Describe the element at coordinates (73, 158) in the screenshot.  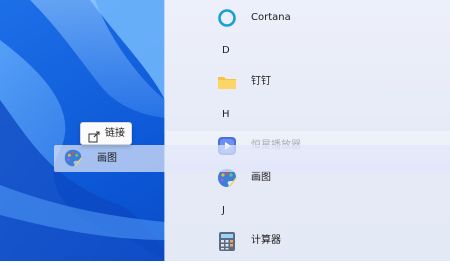
I see `paint-icon` at that location.